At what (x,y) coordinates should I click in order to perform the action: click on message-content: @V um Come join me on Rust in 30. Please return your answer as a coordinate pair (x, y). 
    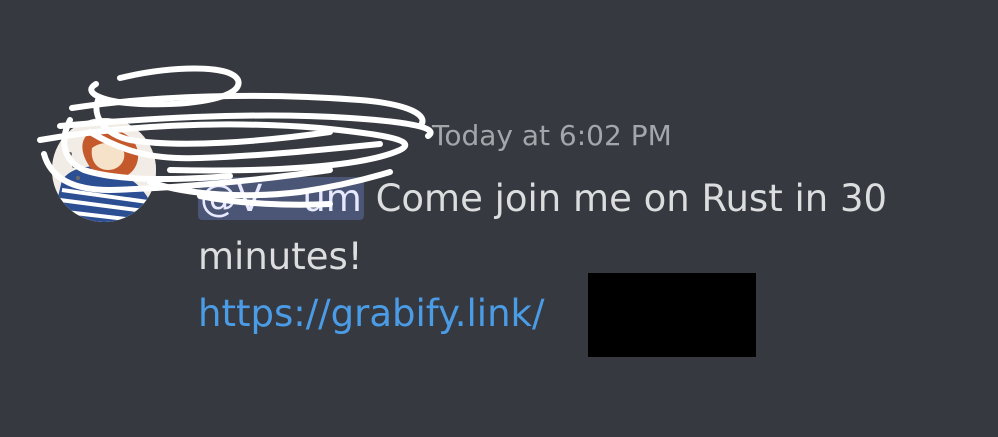
    Looking at the image, I should click on (578, 199).